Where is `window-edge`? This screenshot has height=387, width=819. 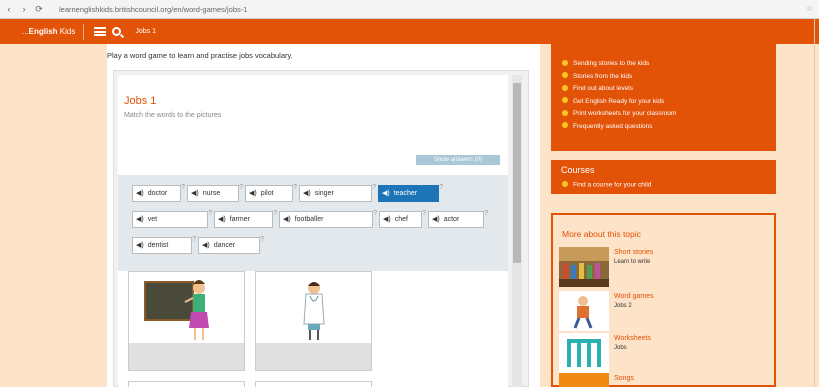 window-edge is located at coordinates (814, 203).